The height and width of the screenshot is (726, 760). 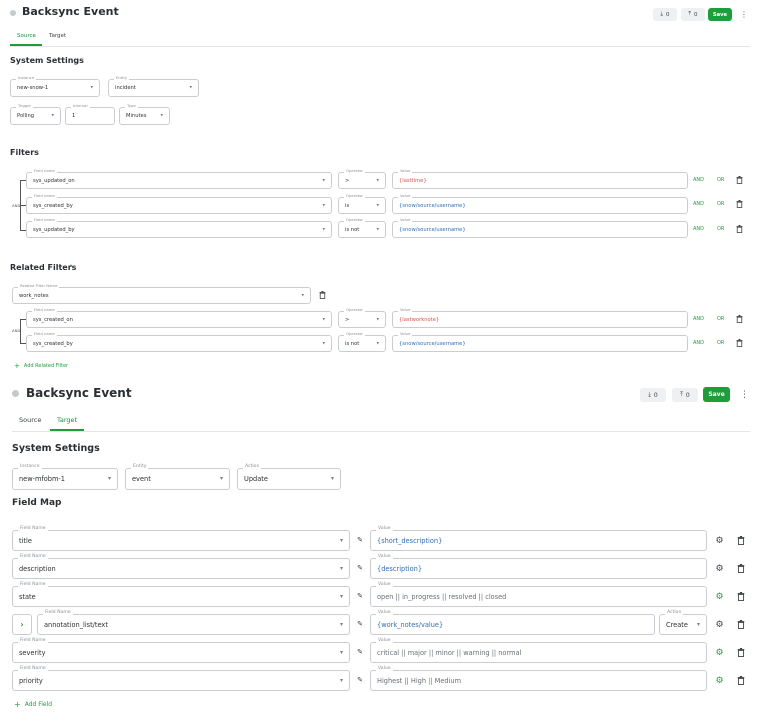 I want to click on instance-select: Instance new-snow-1 ▾, so click(x=55, y=86).